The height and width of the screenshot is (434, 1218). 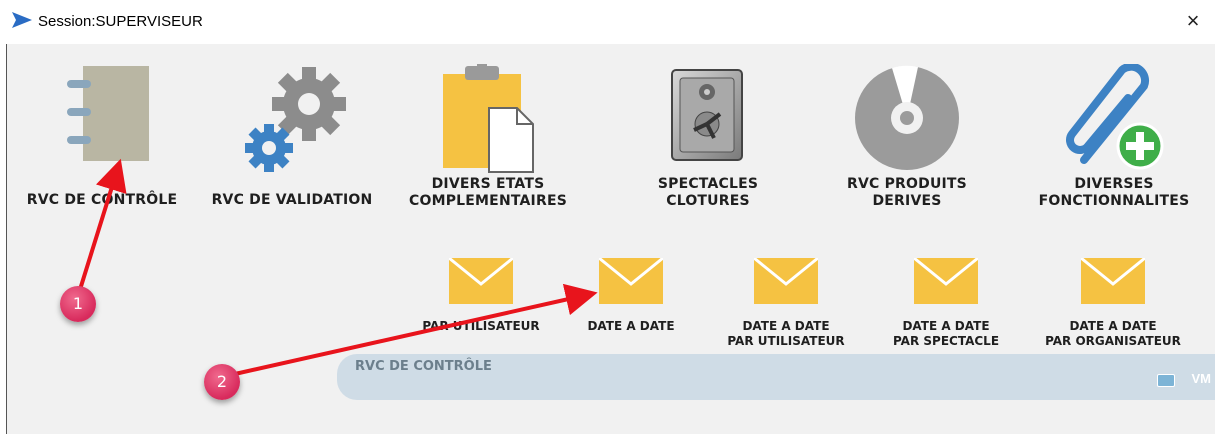 What do you see at coordinates (423, 366) in the screenshot?
I see `banner-title: RVC DE CONTRÔLE` at bounding box center [423, 366].